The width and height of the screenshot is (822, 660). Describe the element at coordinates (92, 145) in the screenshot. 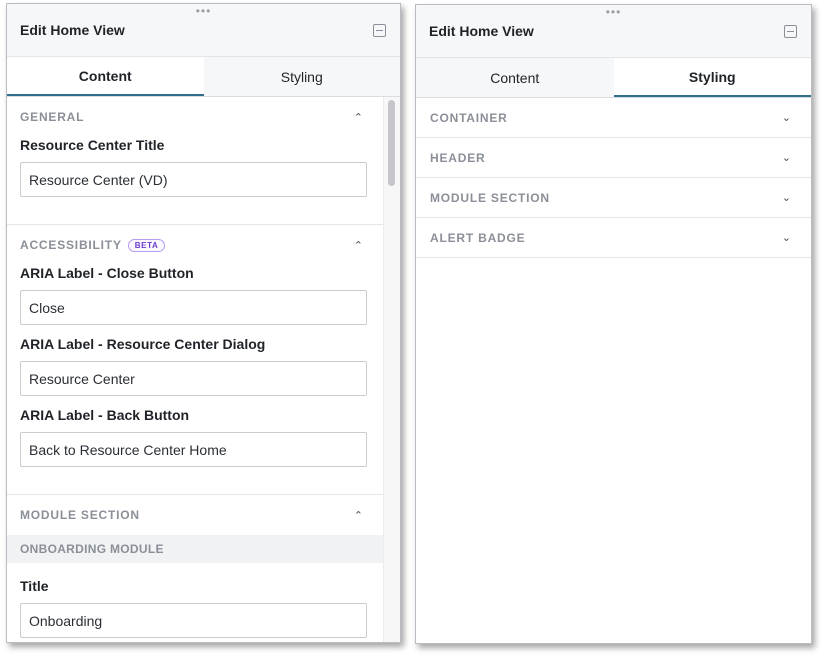

I see `field-label: Resource Center Title` at that location.